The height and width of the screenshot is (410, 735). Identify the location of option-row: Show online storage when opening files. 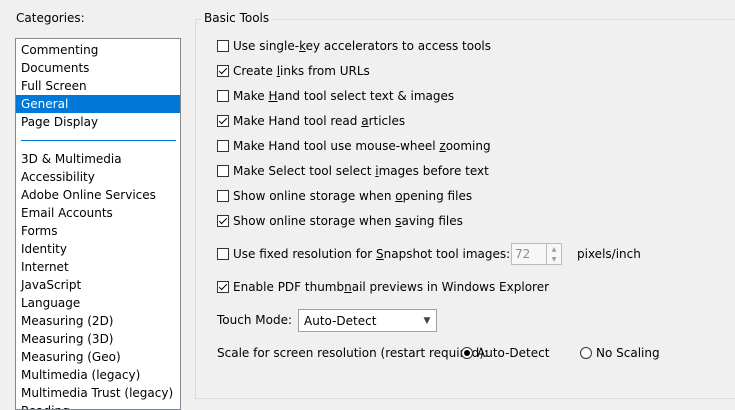
(344, 196).